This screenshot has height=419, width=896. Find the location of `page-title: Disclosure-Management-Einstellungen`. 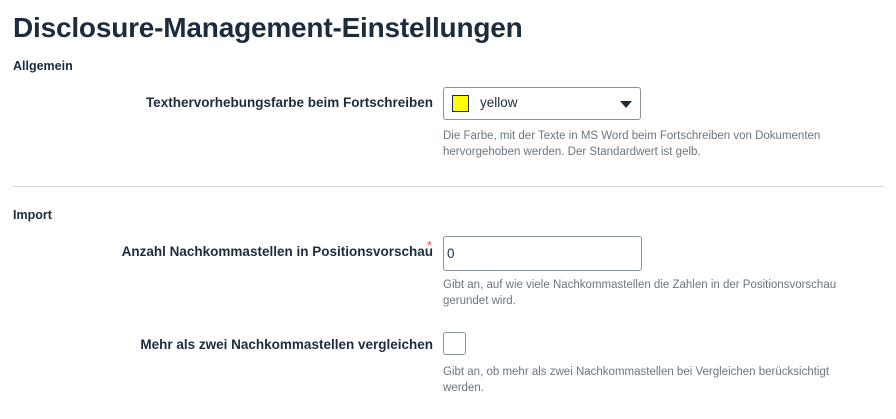

page-title: Disclosure-Management-Einstellungen is located at coordinates (268, 27).